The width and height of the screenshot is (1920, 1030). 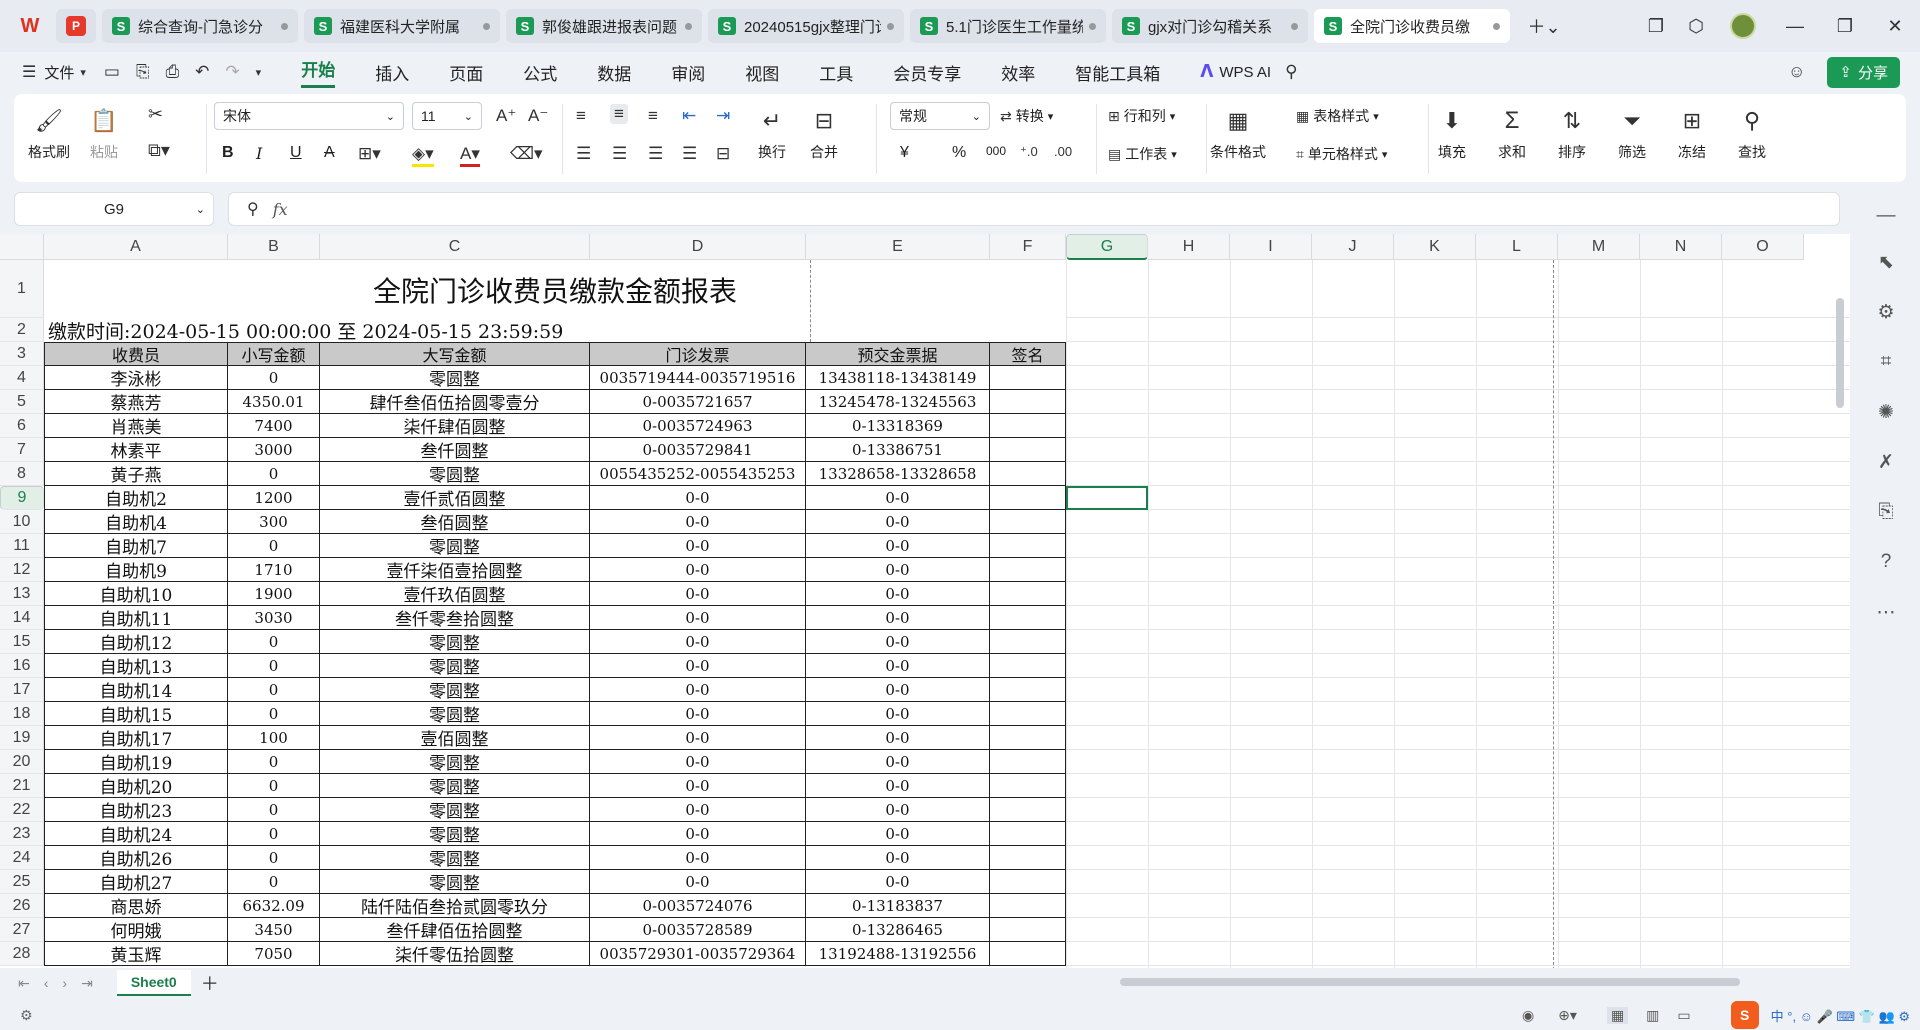 What do you see at coordinates (1141, 116) in the screenshot?
I see `rows-cols-button: ⊞ 行和列 ▾` at bounding box center [1141, 116].